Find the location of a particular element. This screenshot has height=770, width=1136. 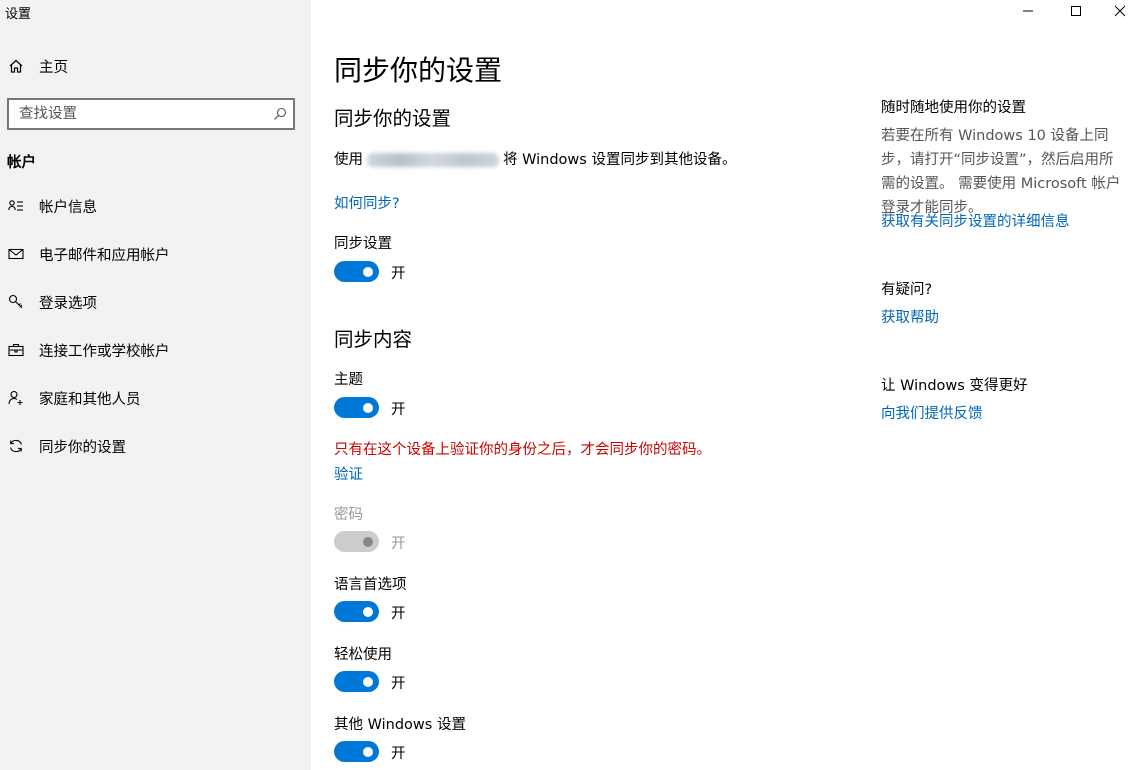

sync-content-heading: 同步内容 is located at coordinates (373, 339).